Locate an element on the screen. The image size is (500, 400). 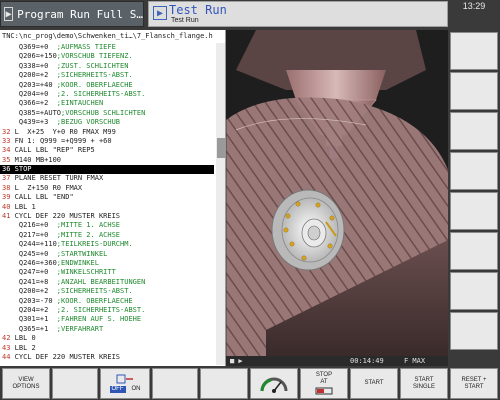
run-time: 00:14:49 is located at coordinates (367, 361).